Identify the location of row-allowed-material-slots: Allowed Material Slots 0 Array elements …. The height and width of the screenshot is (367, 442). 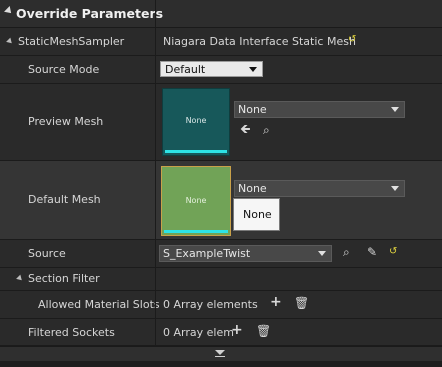
(221, 305).